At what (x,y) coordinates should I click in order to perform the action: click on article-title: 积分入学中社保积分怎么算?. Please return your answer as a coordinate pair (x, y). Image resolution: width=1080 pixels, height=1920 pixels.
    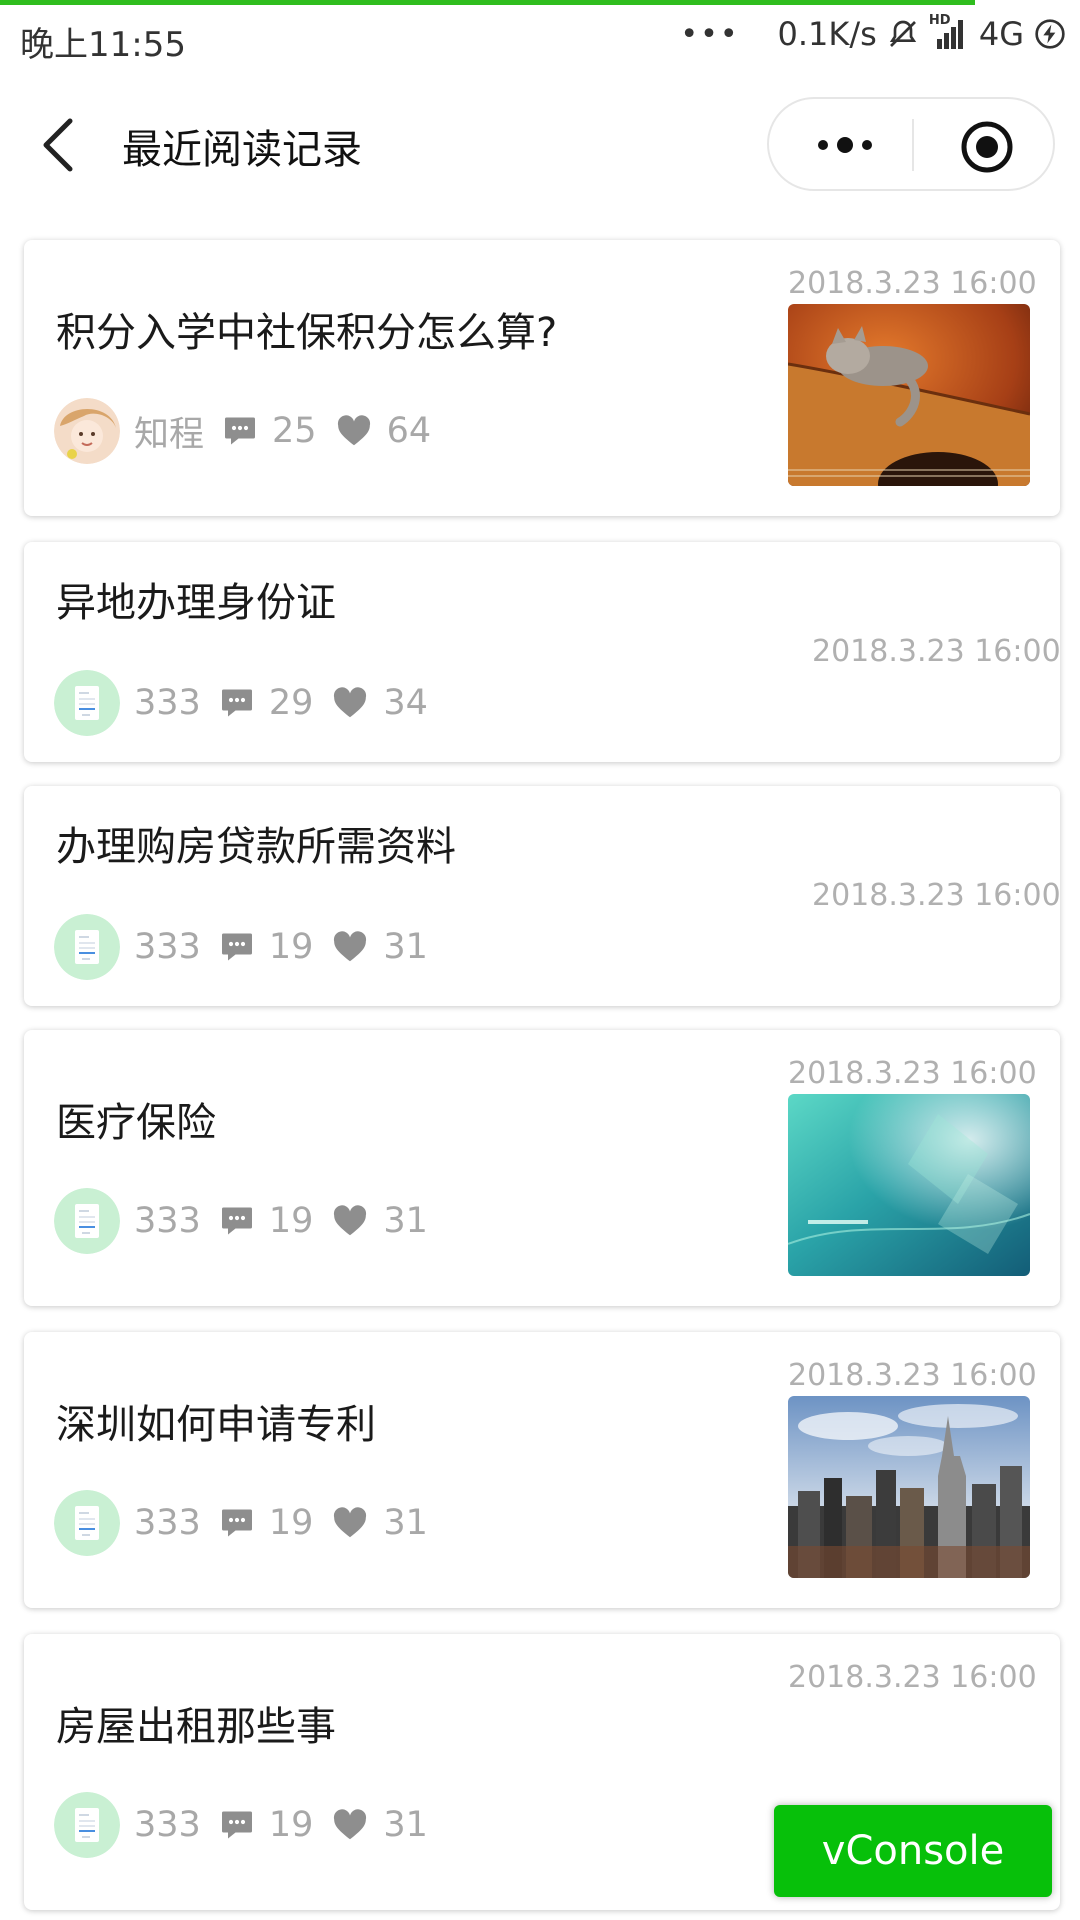
    Looking at the image, I should click on (307, 333).